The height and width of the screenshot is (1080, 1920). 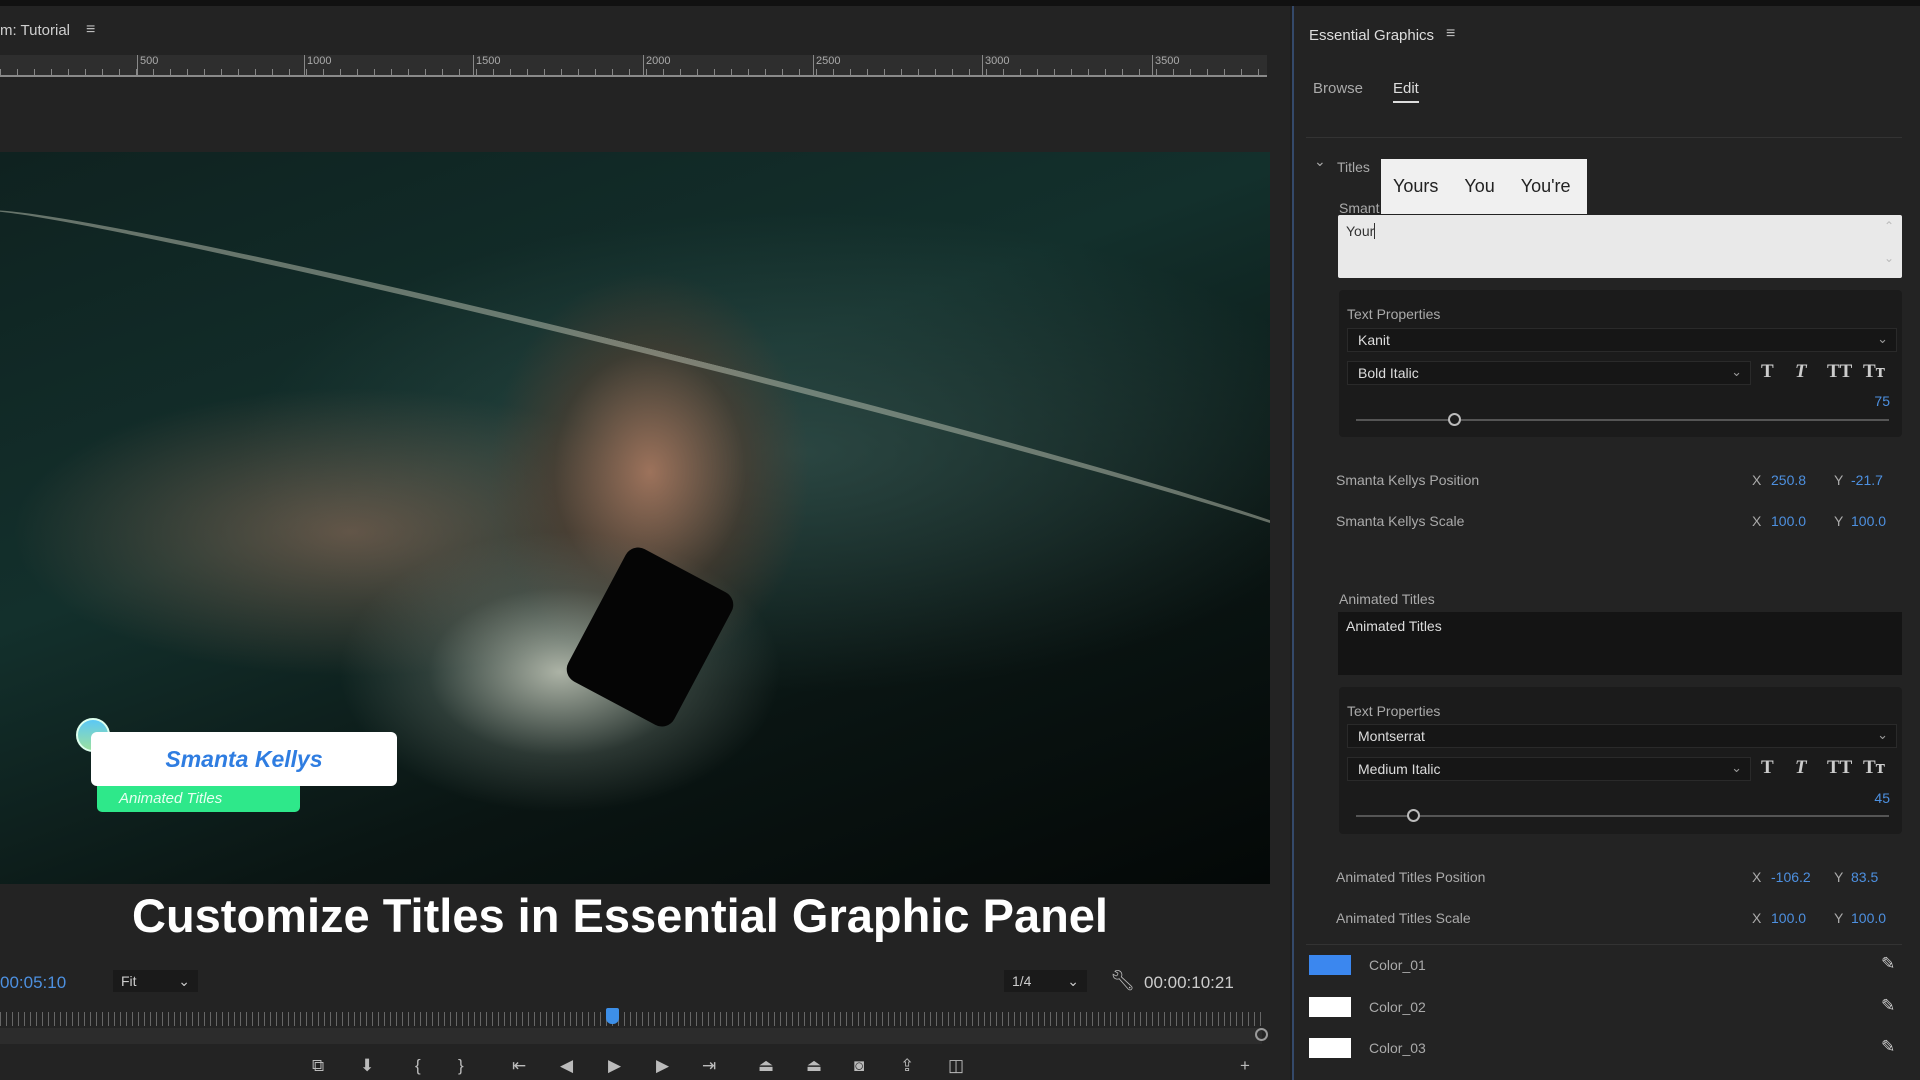 What do you see at coordinates (1397, 965) in the screenshot?
I see `color-label: Color_01` at bounding box center [1397, 965].